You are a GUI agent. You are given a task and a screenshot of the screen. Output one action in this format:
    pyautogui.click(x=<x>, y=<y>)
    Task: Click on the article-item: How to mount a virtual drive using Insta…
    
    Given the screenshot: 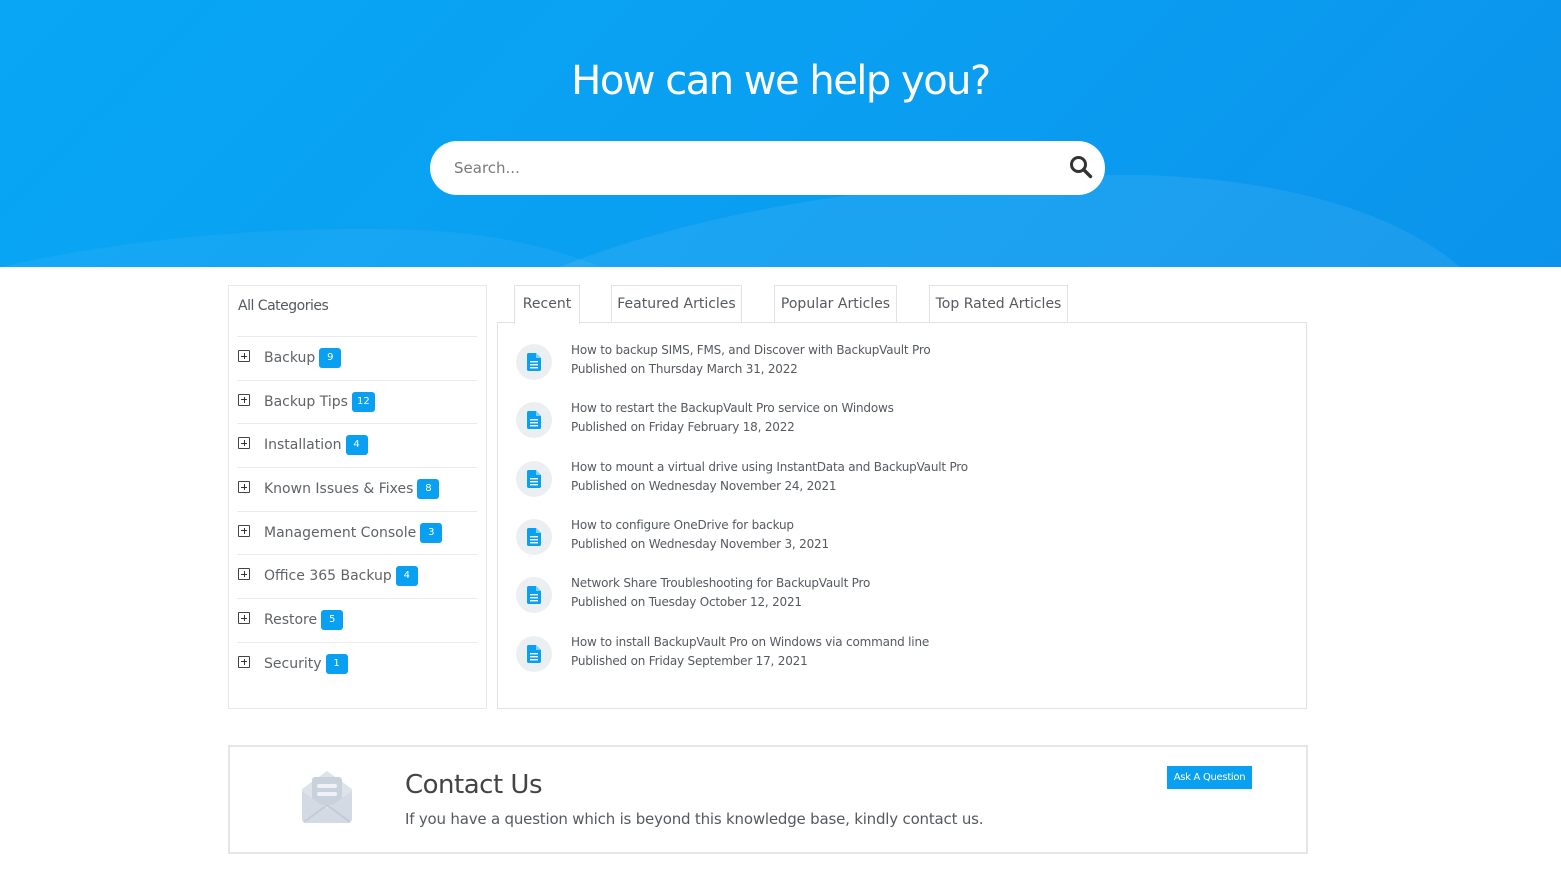 What is the action you would take?
    pyautogui.click(x=896, y=480)
    